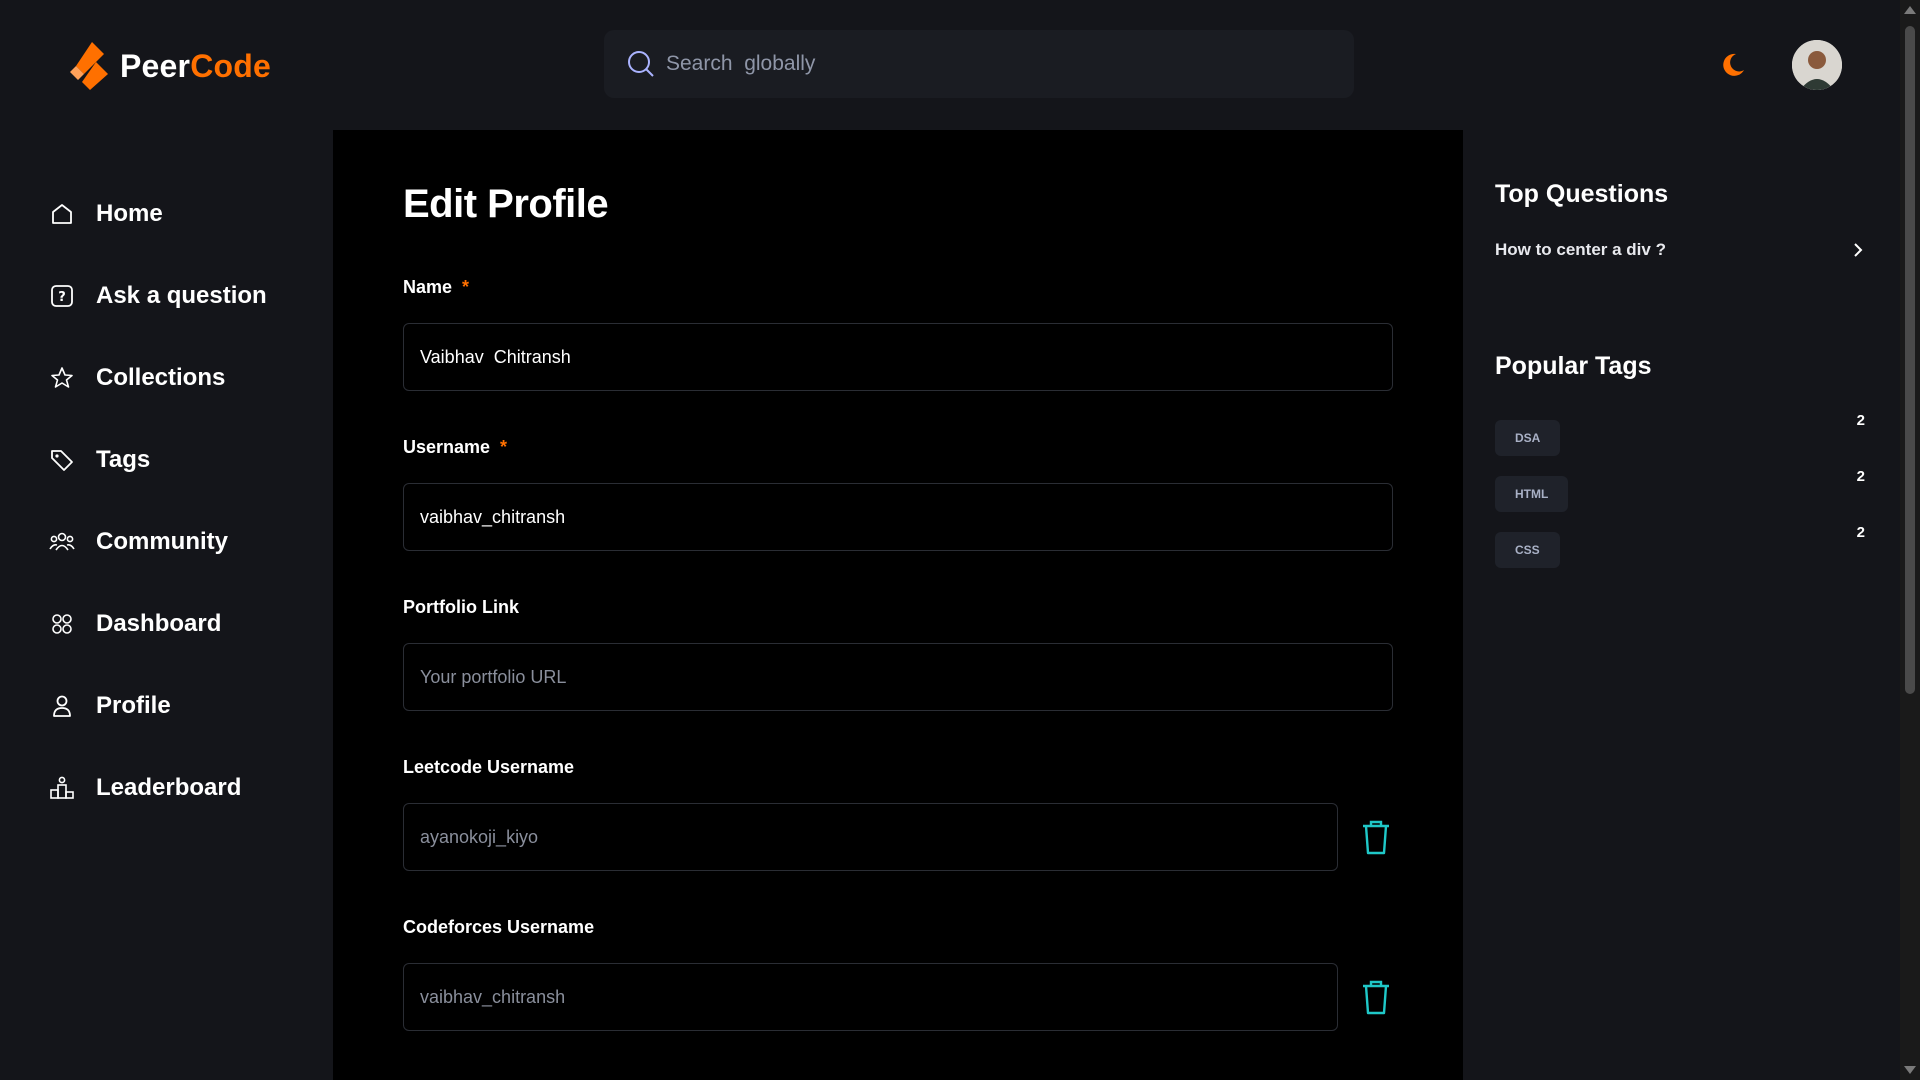 Image resolution: width=1920 pixels, height=1080 pixels. What do you see at coordinates (62, 624) in the screenshot?
I see `grid-icon` at bounding box center [62, 624].